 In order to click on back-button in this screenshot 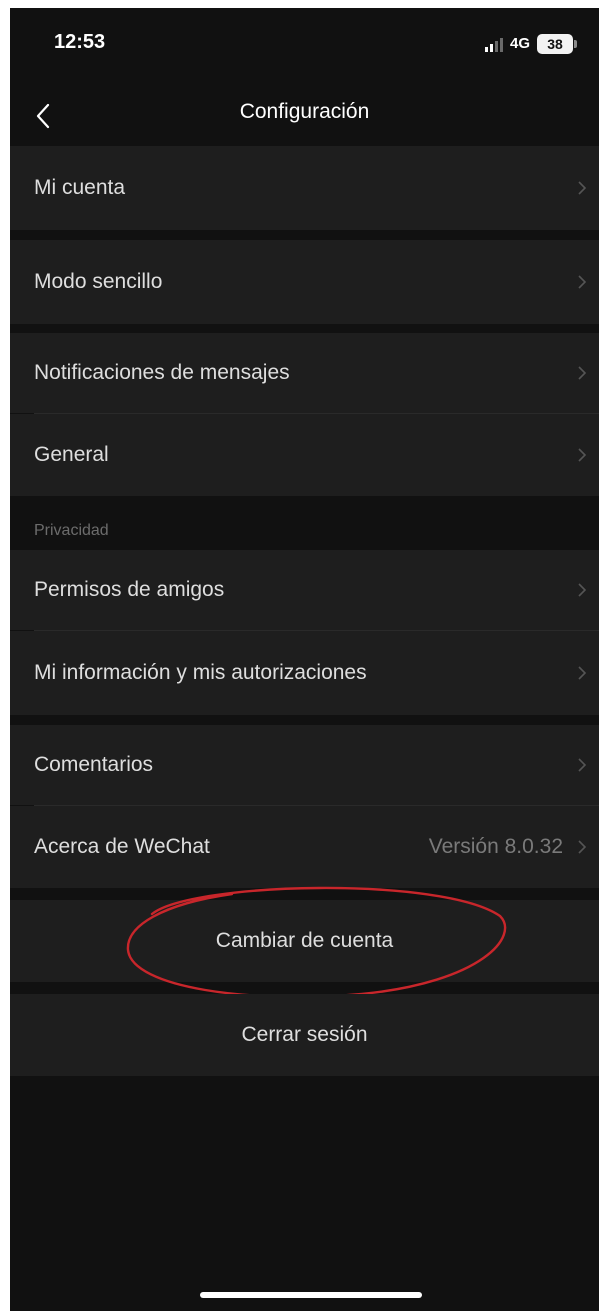, I will do `click(48, 116)`.